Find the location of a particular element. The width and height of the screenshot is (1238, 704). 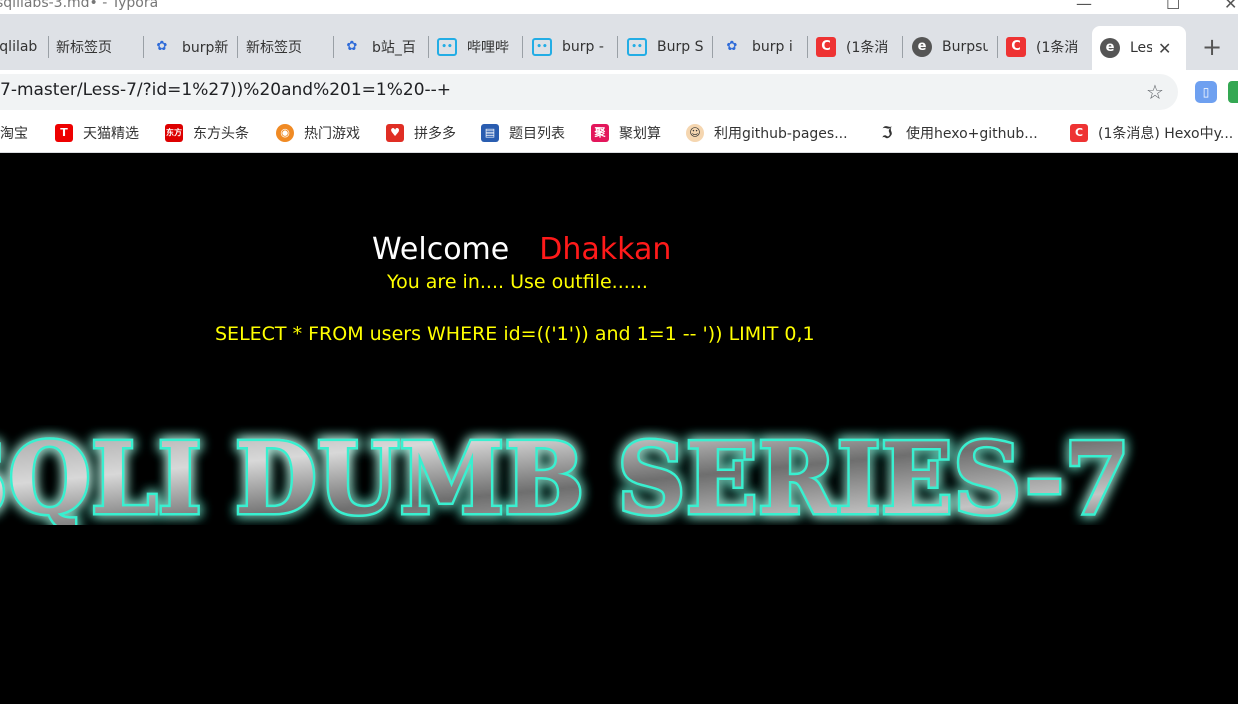

hexo-icon: ℑ is located at coordinates (887, 132).